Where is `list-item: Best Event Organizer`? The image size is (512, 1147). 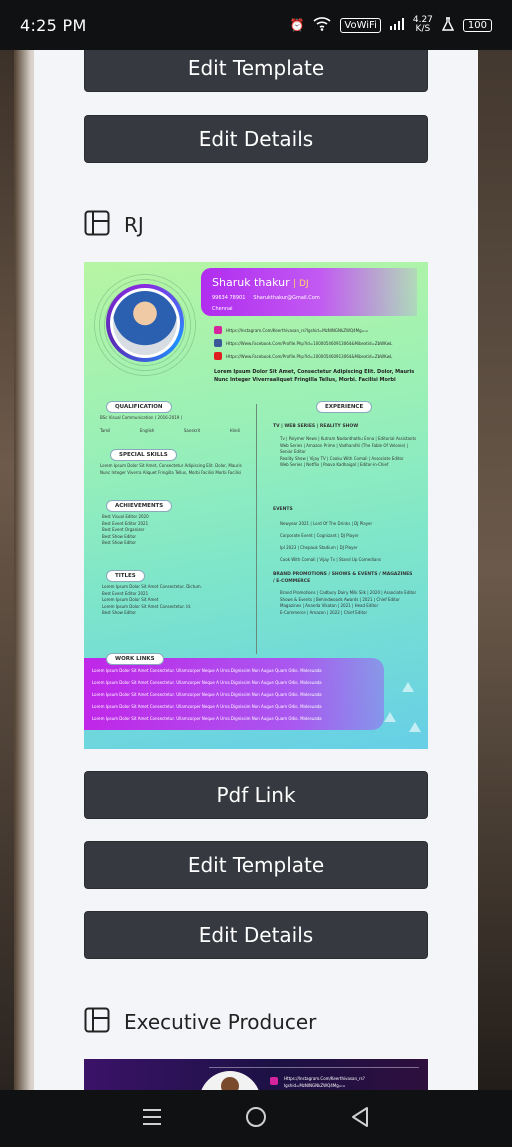
list-item: Best Event Organizer is located at coordinates (123, 529).